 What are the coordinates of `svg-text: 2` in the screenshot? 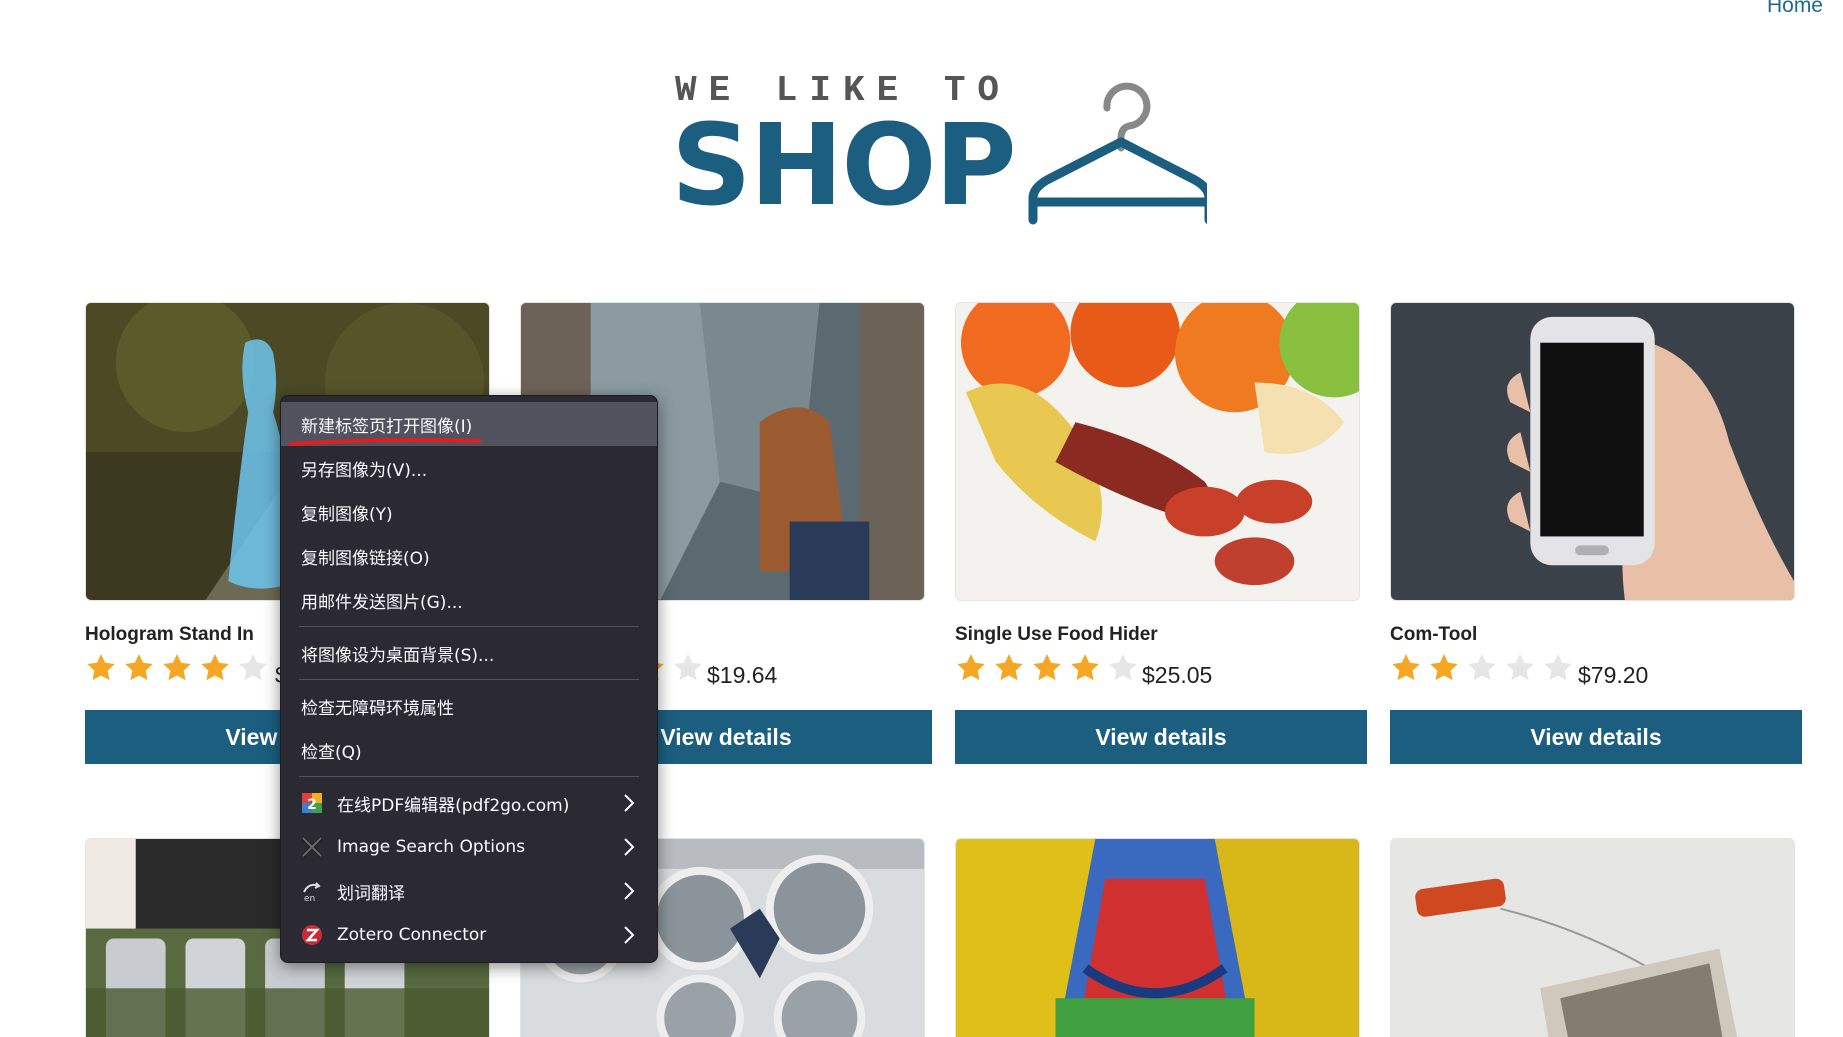 It's located at (312, 805).